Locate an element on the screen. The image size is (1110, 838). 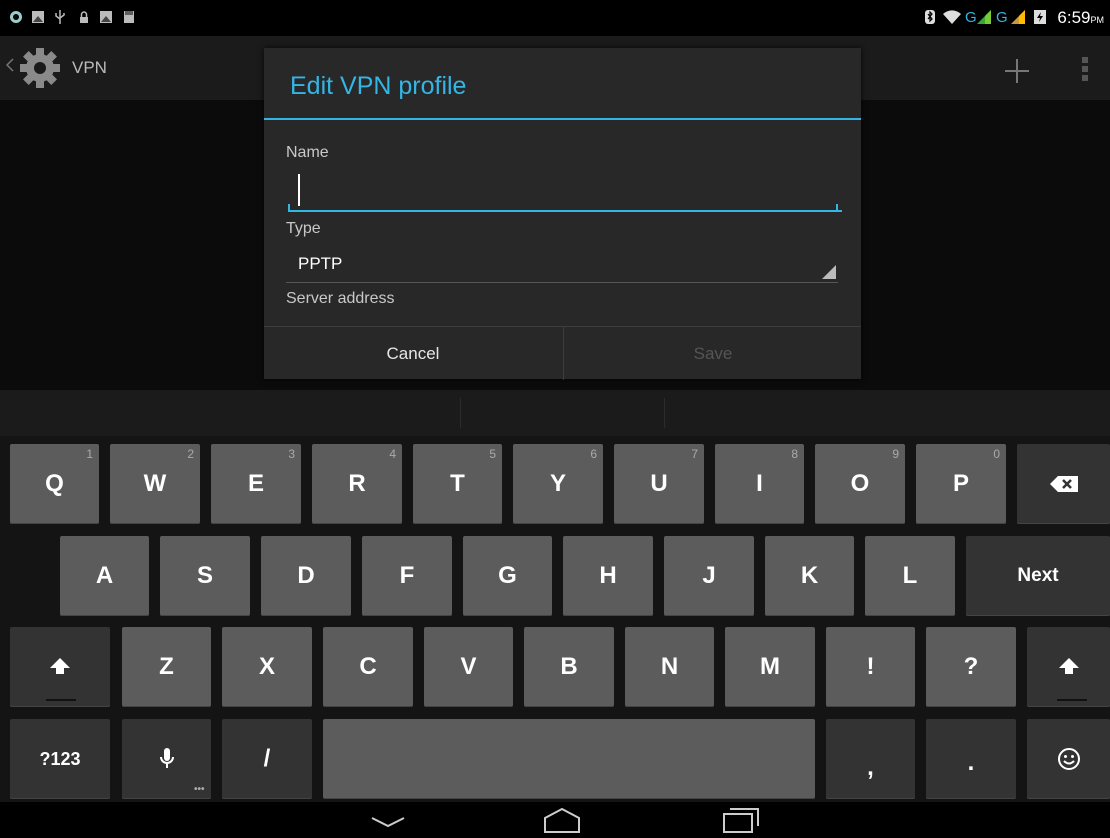
key-n: N is located at coordinates (669, 667).